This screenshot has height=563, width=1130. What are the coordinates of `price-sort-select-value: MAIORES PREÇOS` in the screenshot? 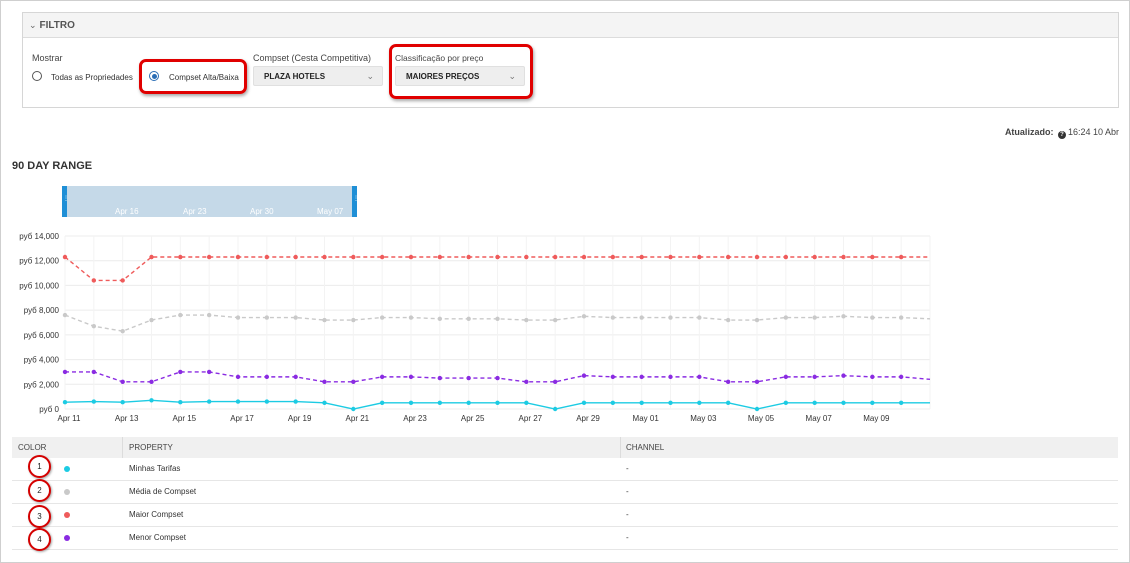 It's located at (443, 76).